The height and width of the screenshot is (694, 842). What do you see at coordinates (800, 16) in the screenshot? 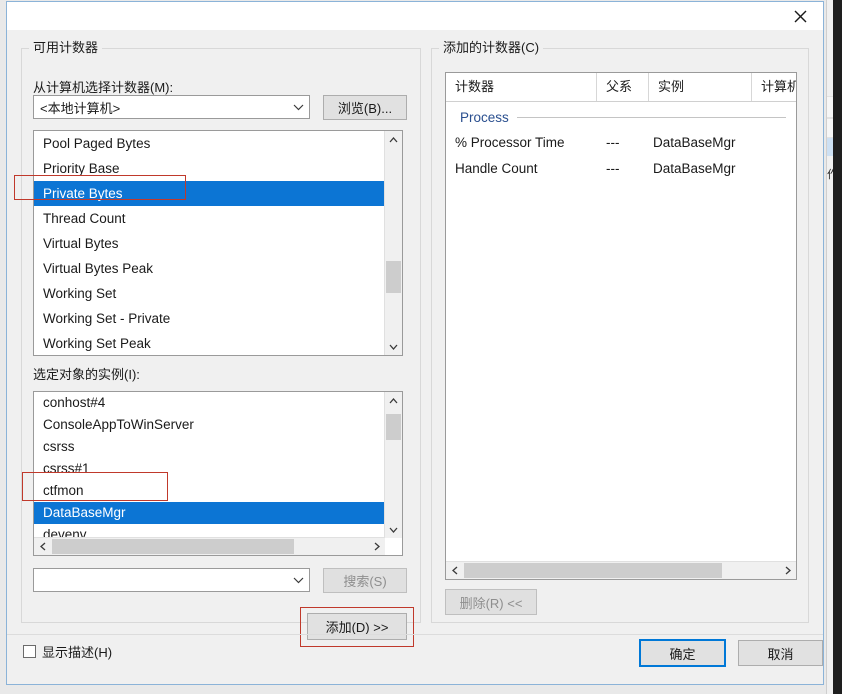
I see `close-icon` at bounding box center [800, 16].